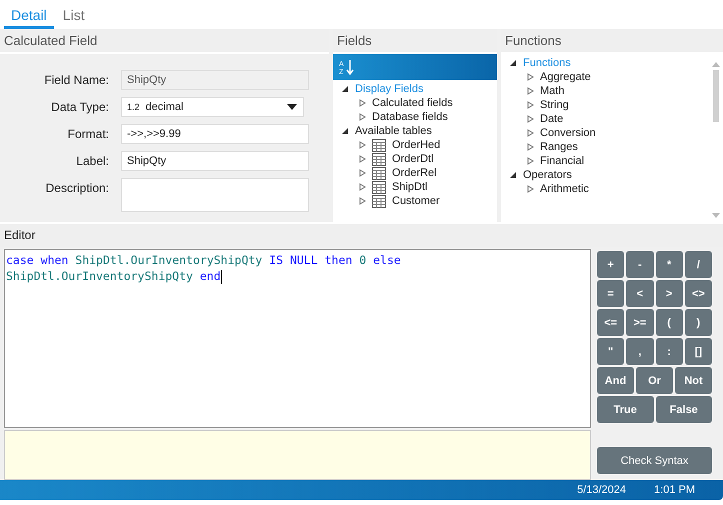 Image resolution: width=723 pixels, height=505 pixels. What do you see at coordinates (674, 490) in the screenshot?
I see `status-time: 1:01 PM` at bounding box center [674, 490].